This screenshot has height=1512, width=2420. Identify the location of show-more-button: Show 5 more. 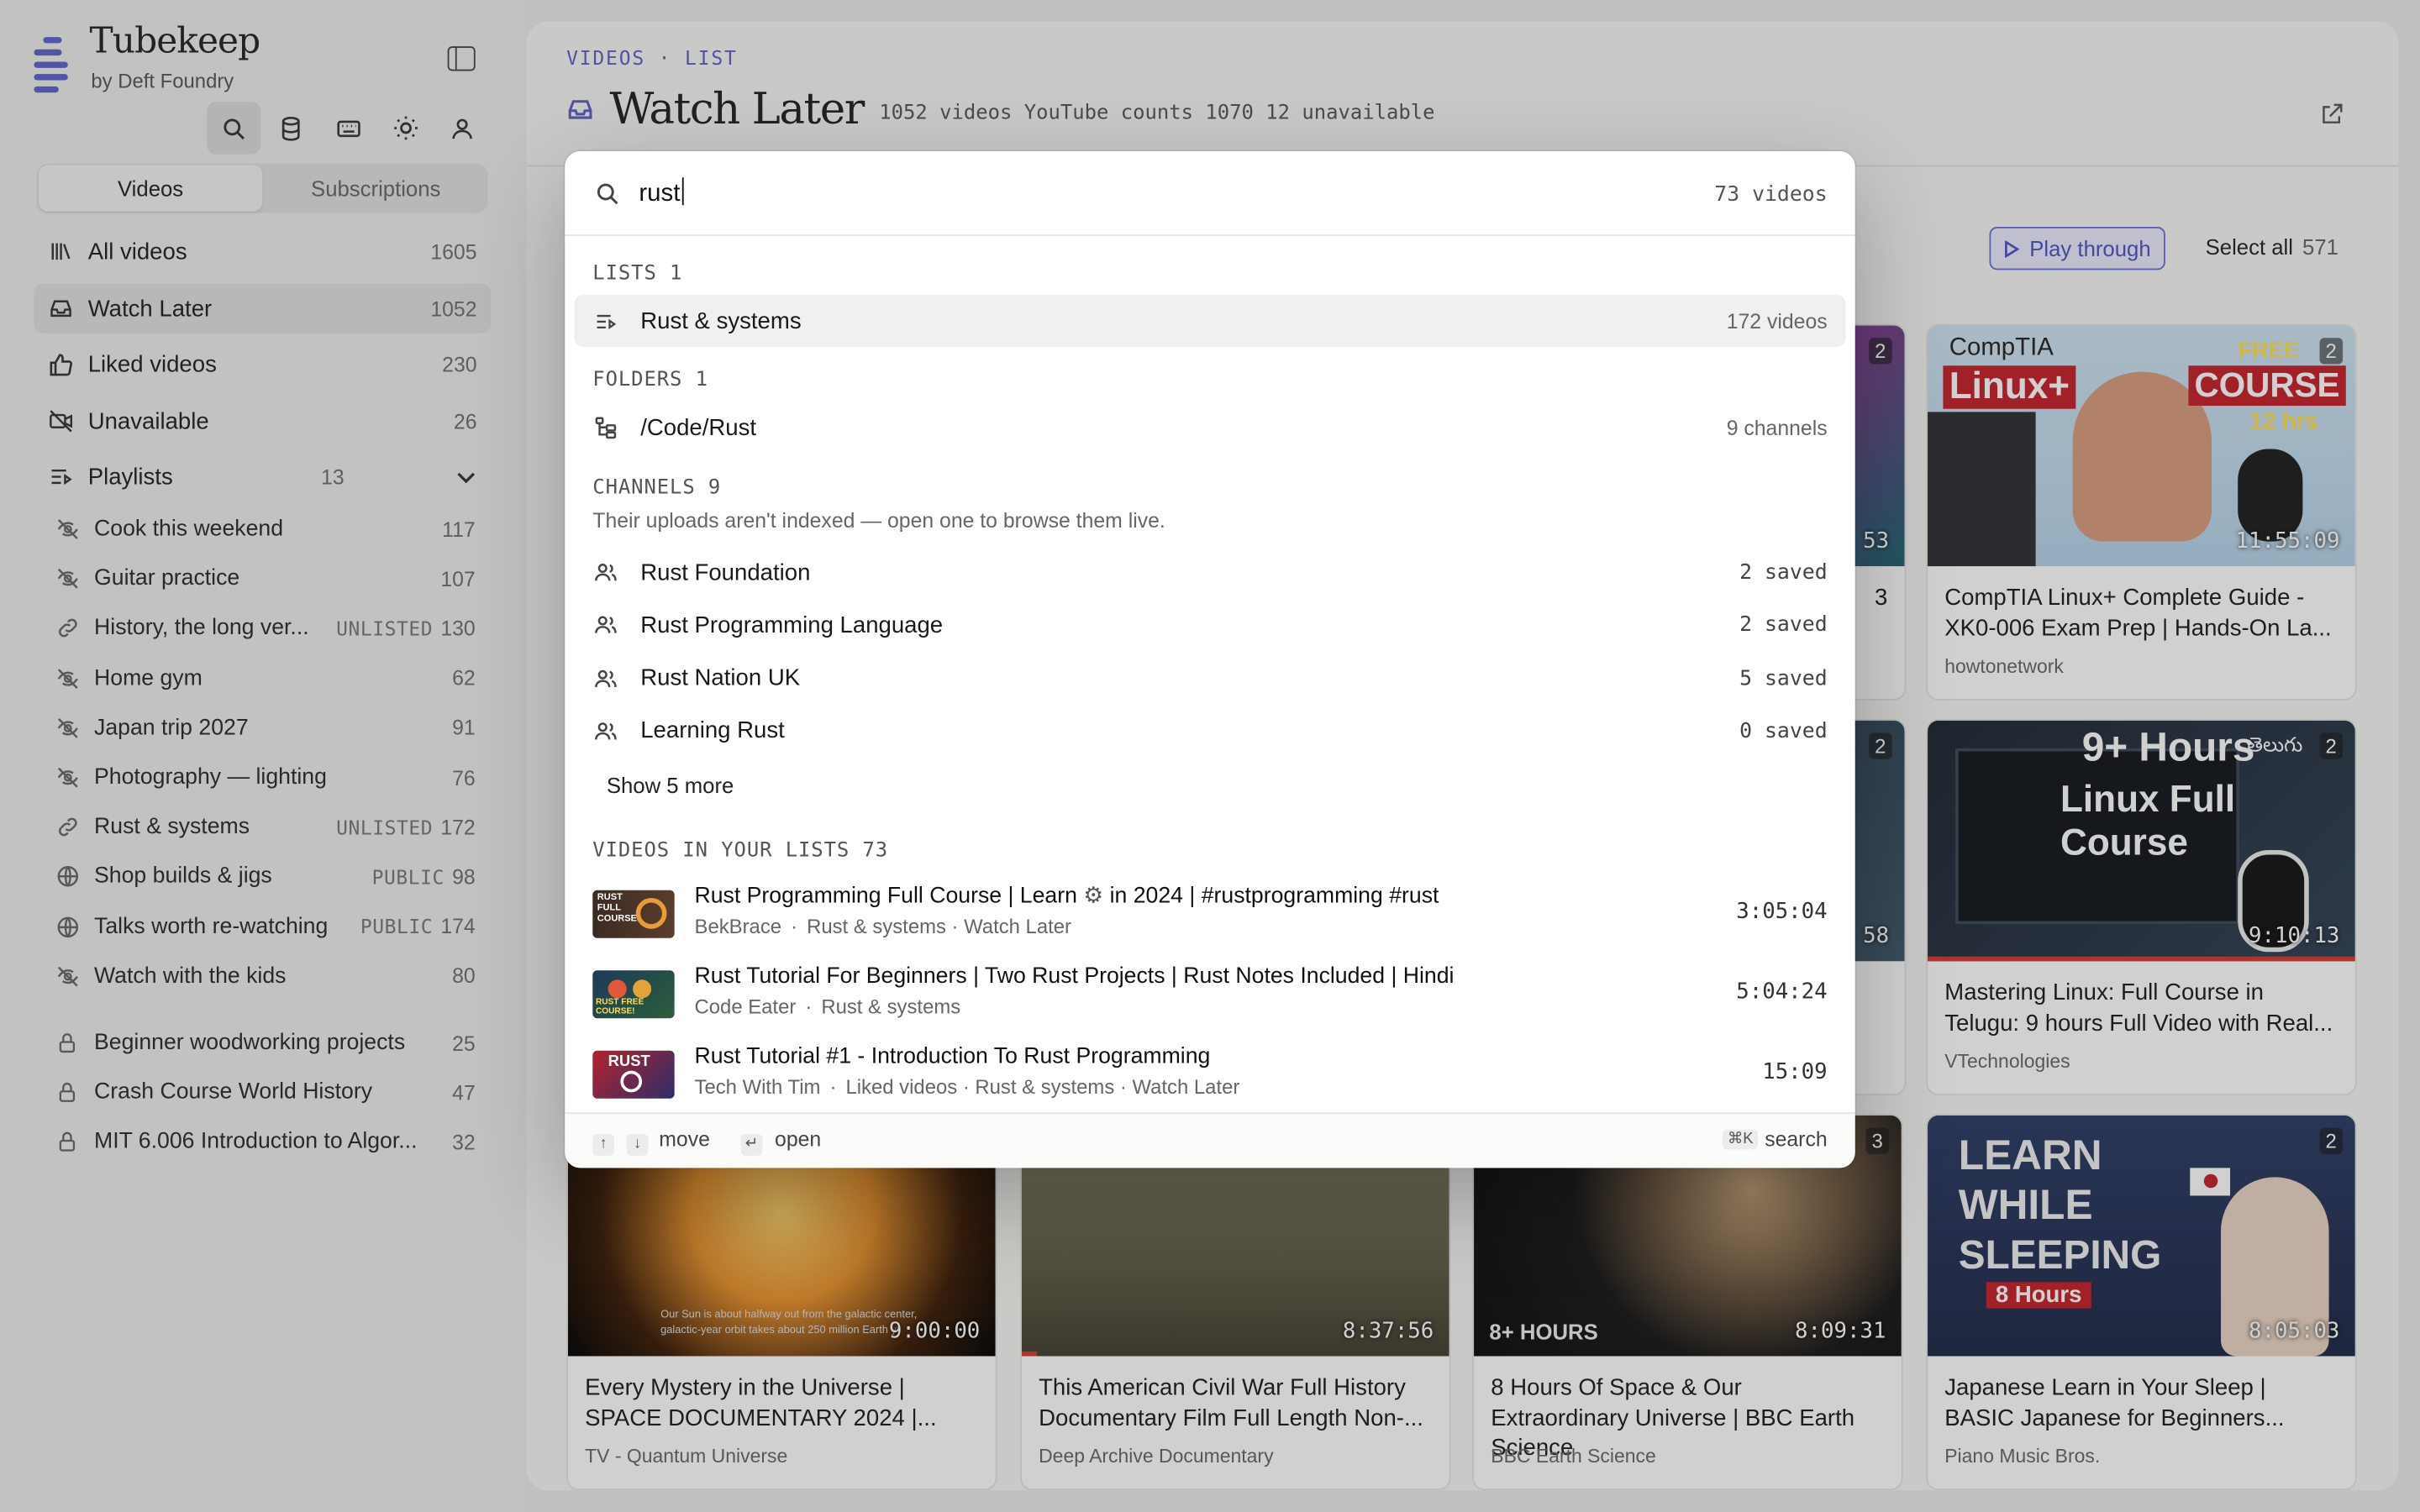
(671, 785).